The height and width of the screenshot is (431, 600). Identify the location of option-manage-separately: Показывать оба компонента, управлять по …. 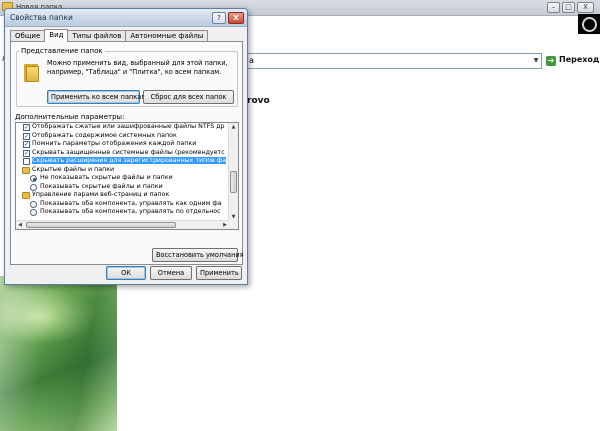
(122, 212).